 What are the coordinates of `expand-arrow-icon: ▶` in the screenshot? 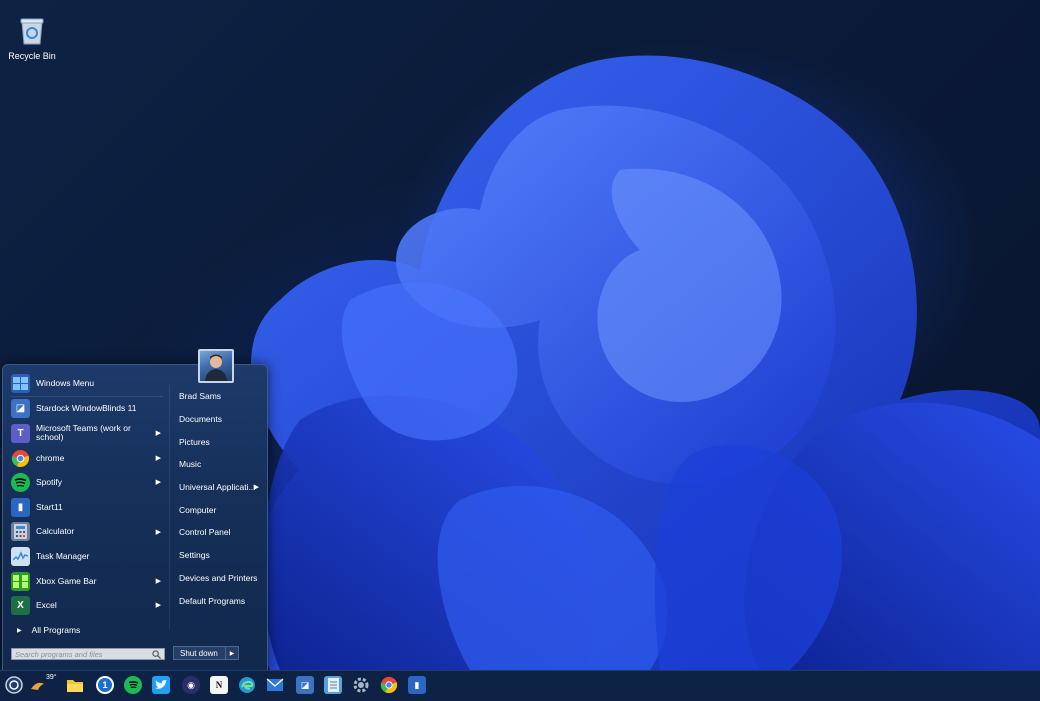 It's located at (19, 630).